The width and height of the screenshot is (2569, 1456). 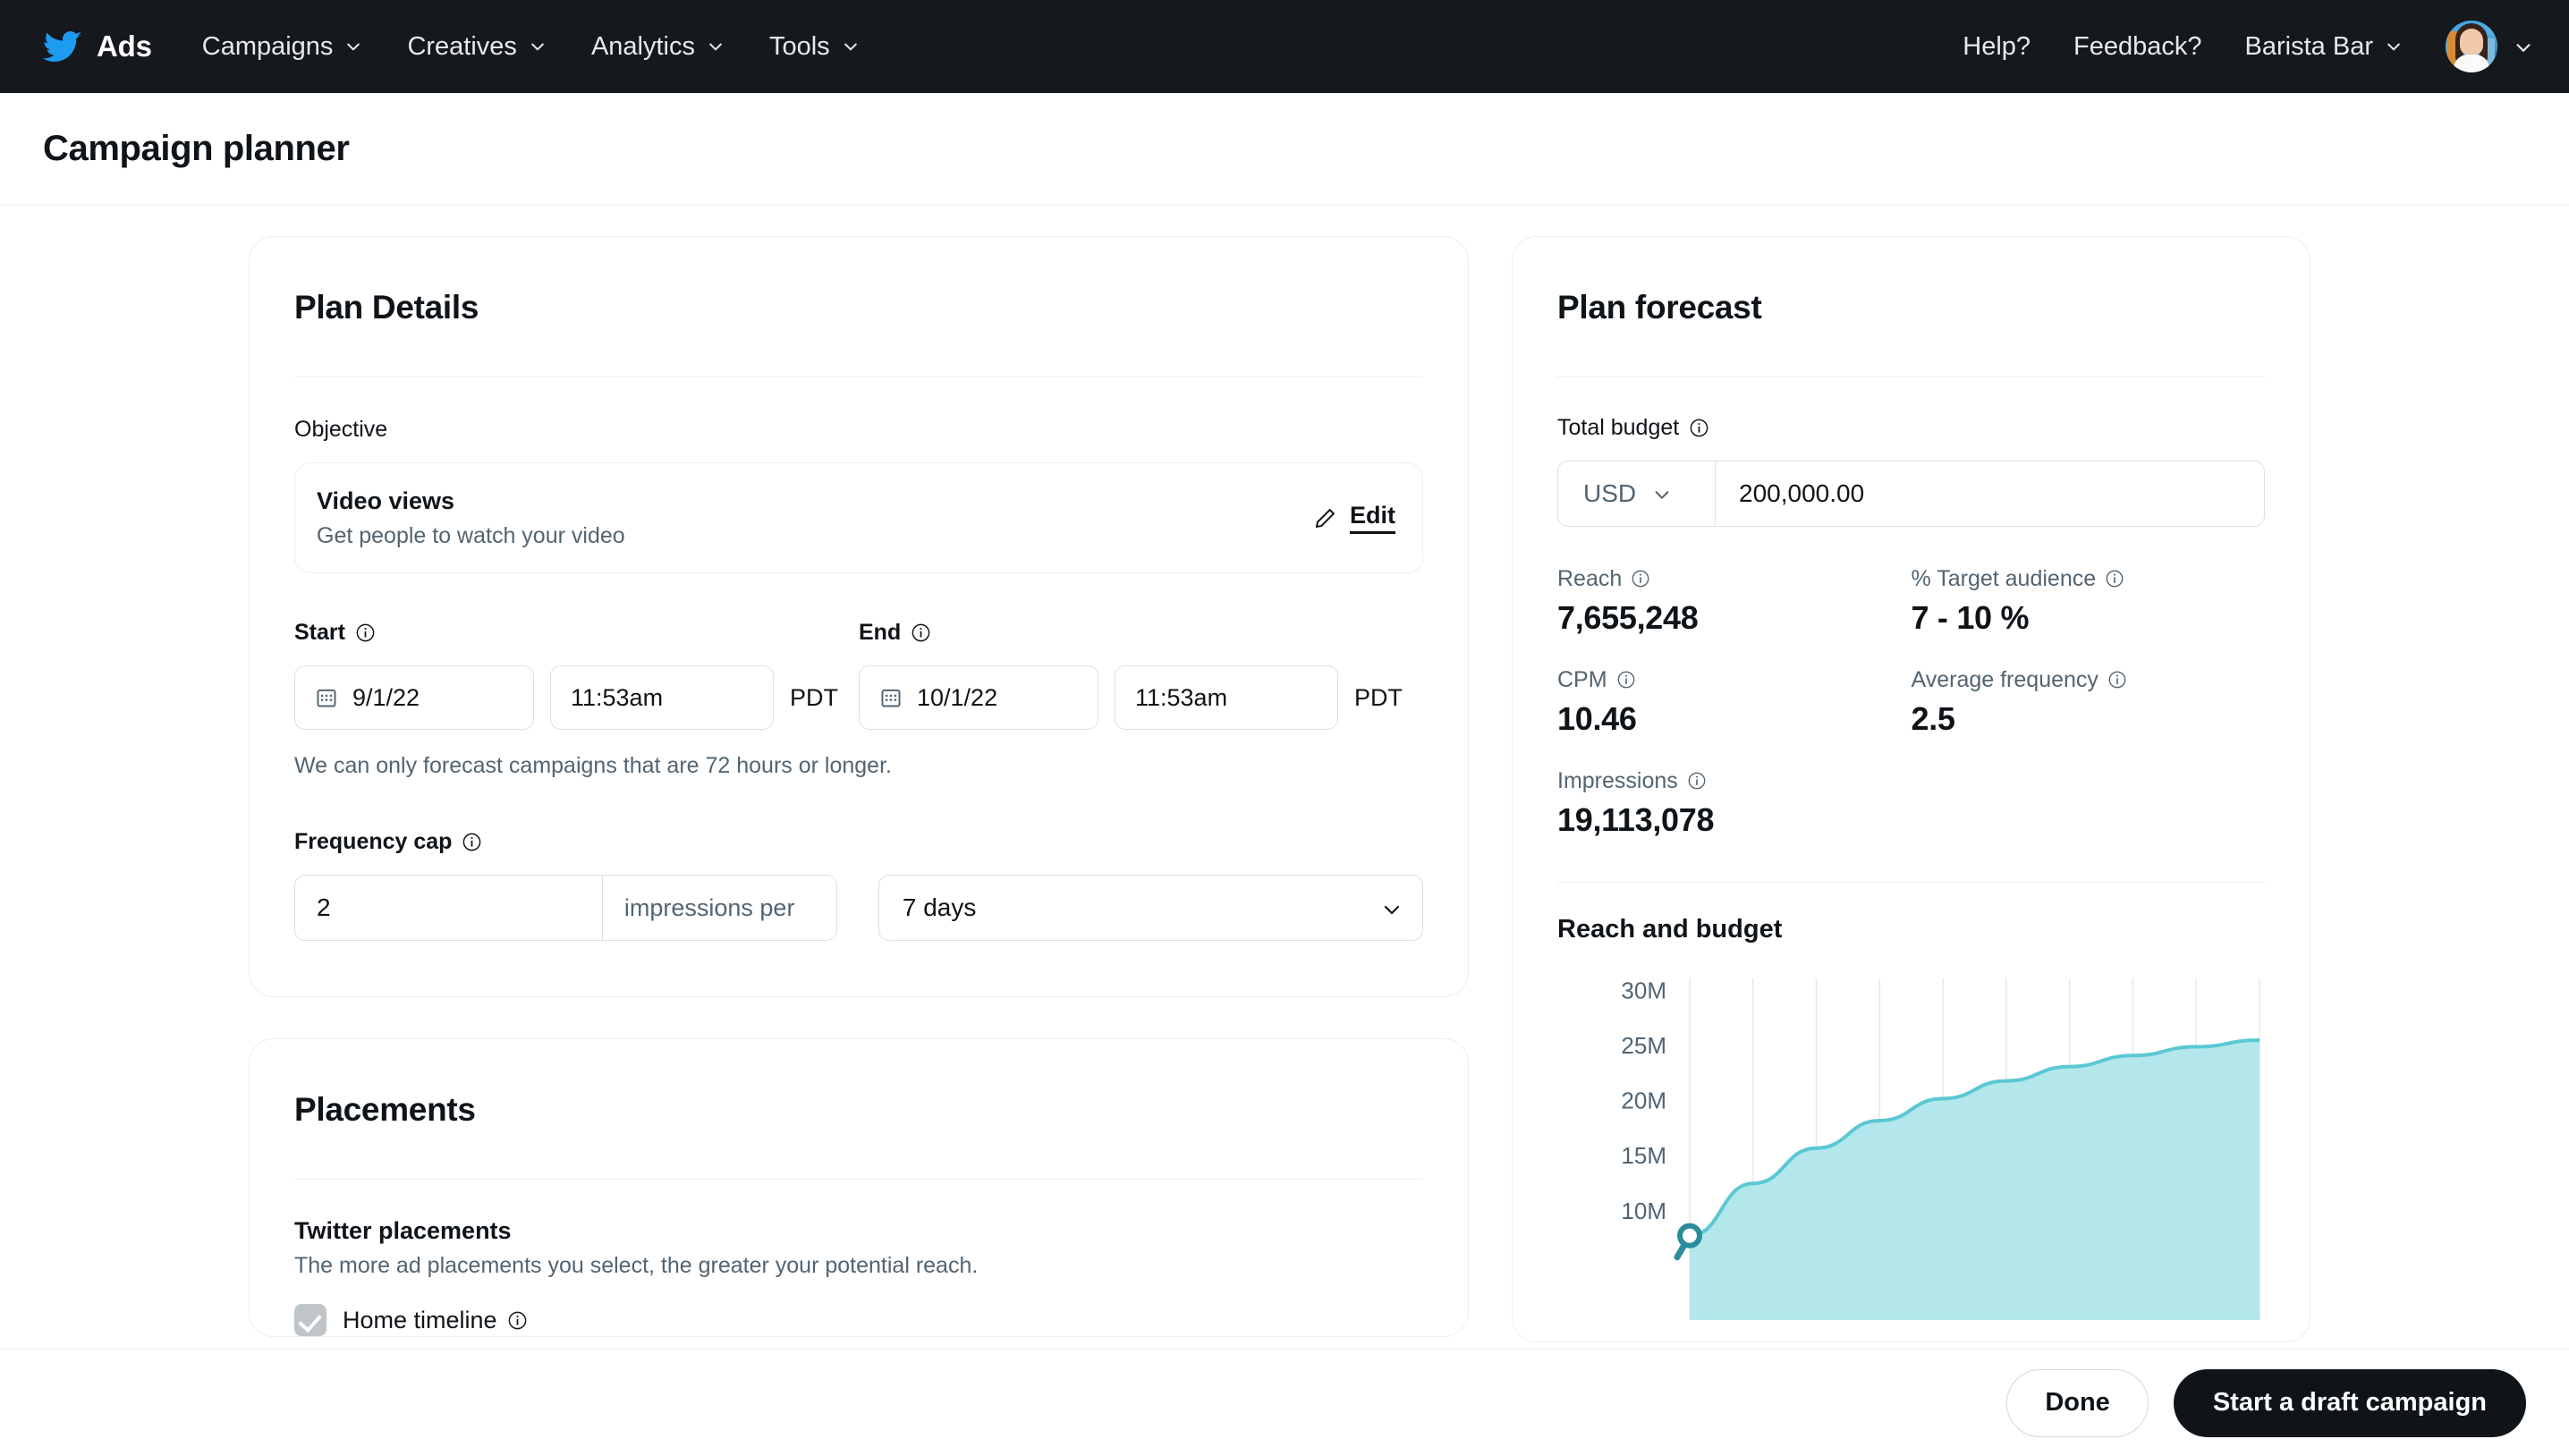 What do you see at coordinates (2077, 1402) in the screenshot?
I see `done-button: Done` at bounding box center [2077, 1402].